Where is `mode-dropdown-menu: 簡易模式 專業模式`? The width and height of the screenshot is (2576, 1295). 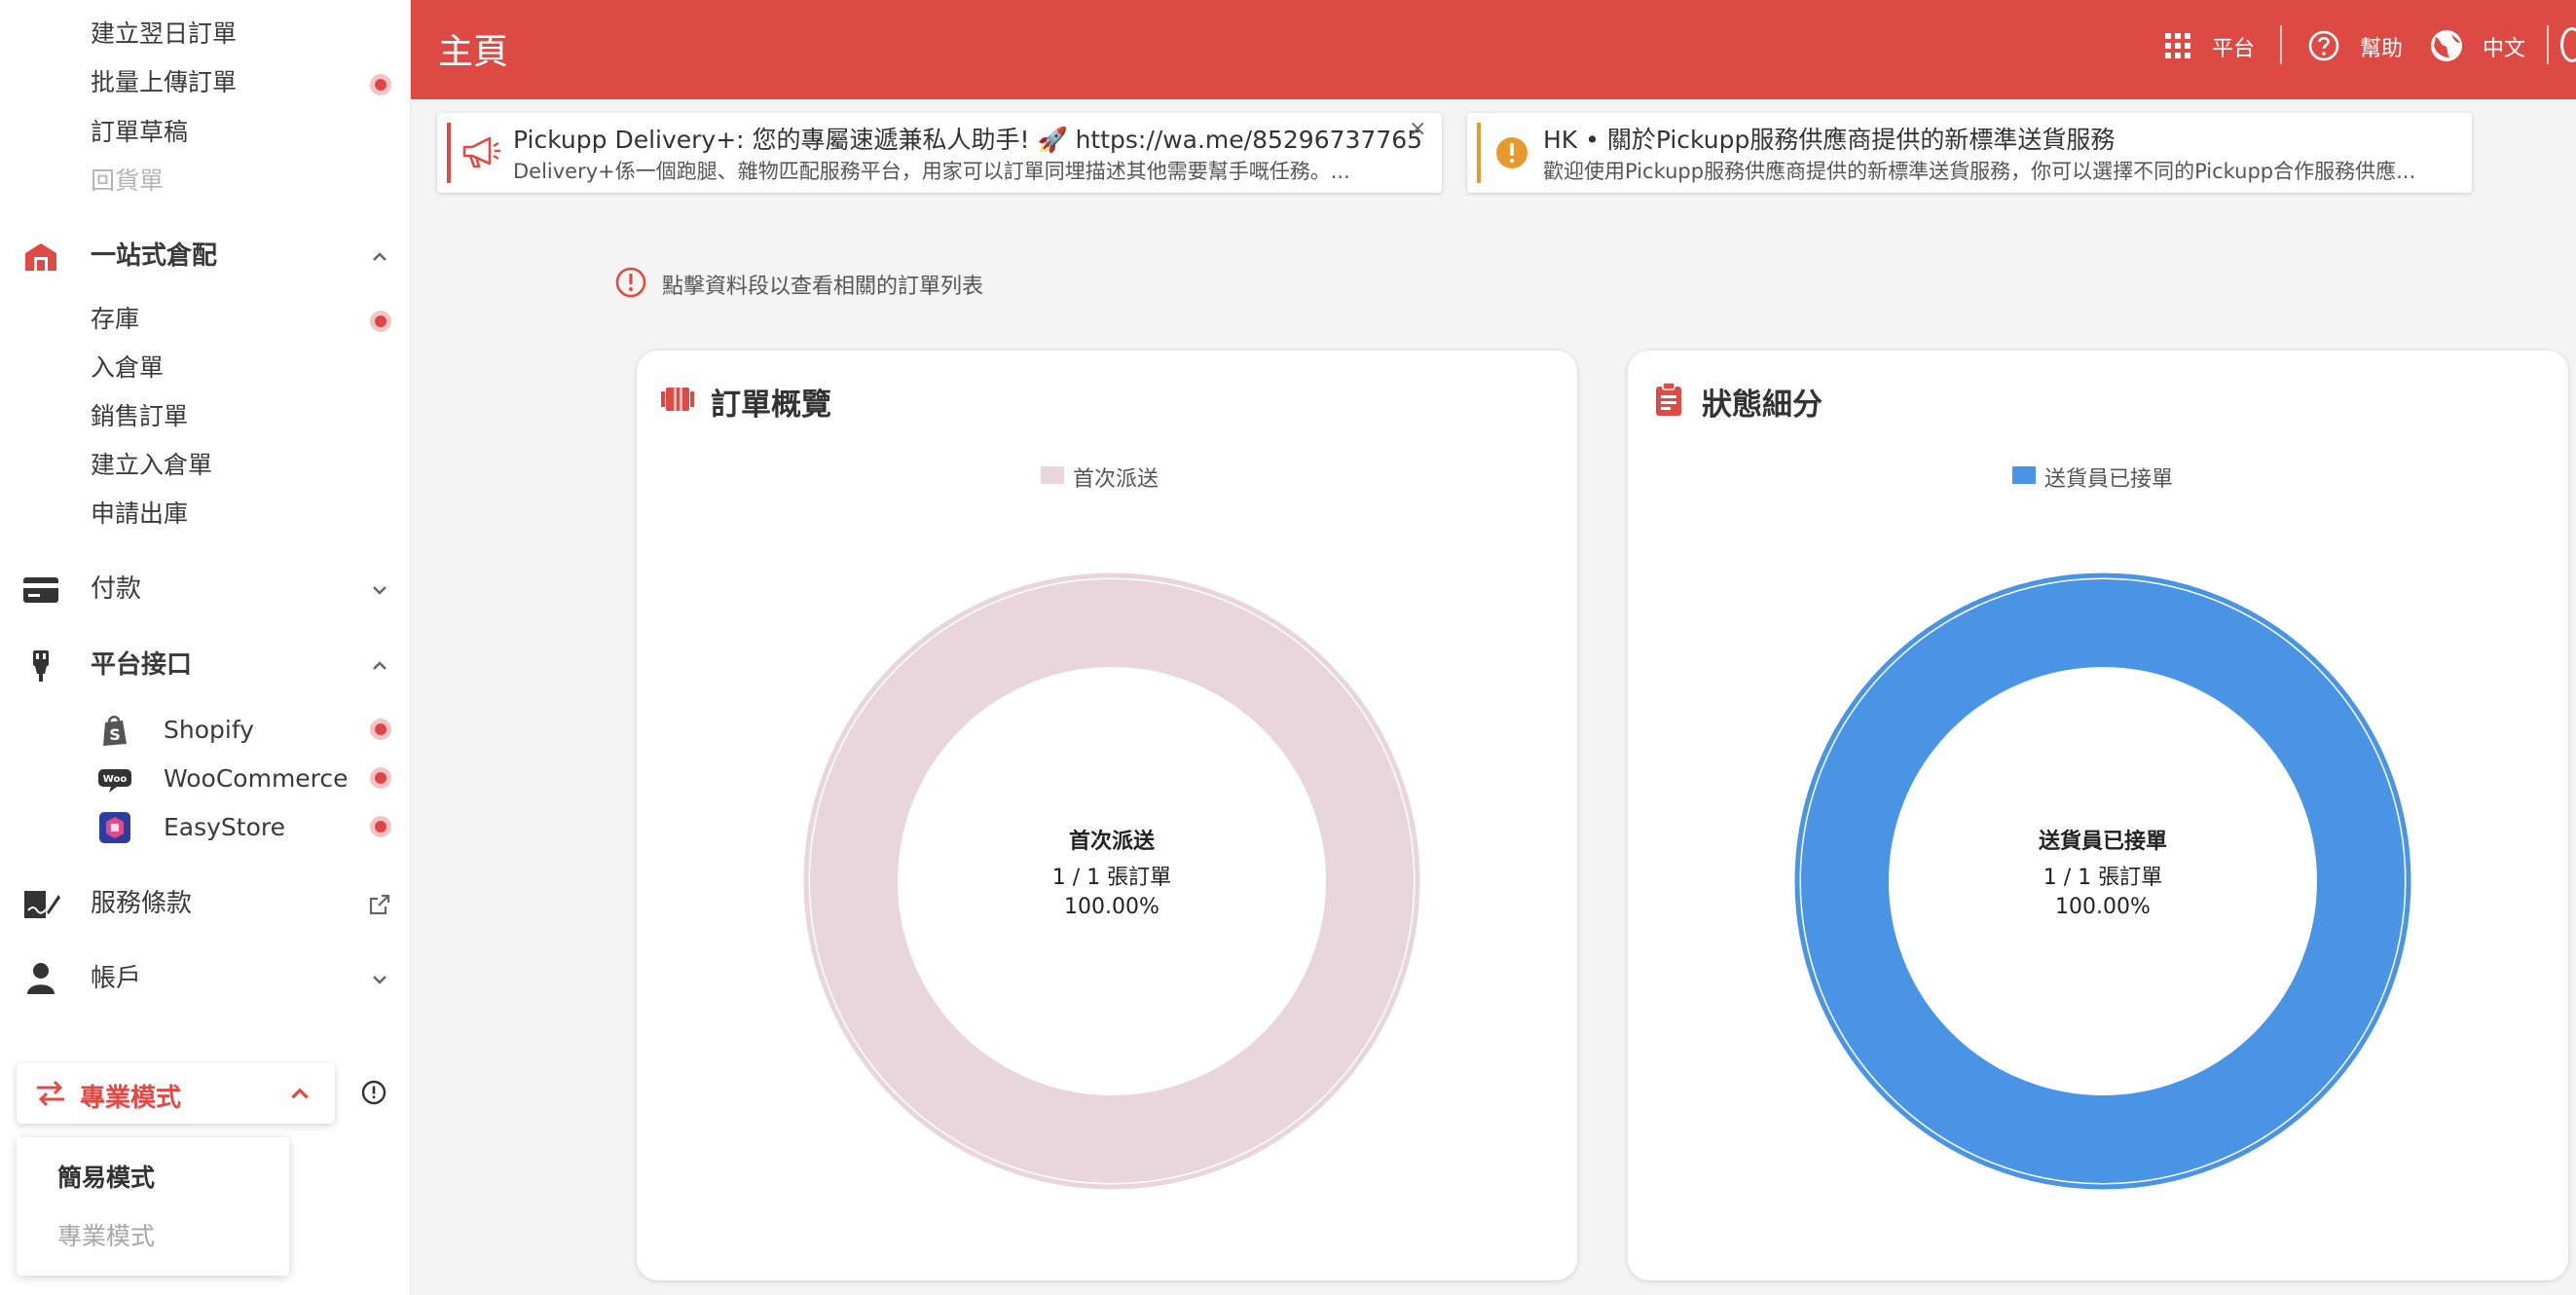
mode-dropdown-menu: 簡易模式 專業模式 is located at coordinates (153, 1206).